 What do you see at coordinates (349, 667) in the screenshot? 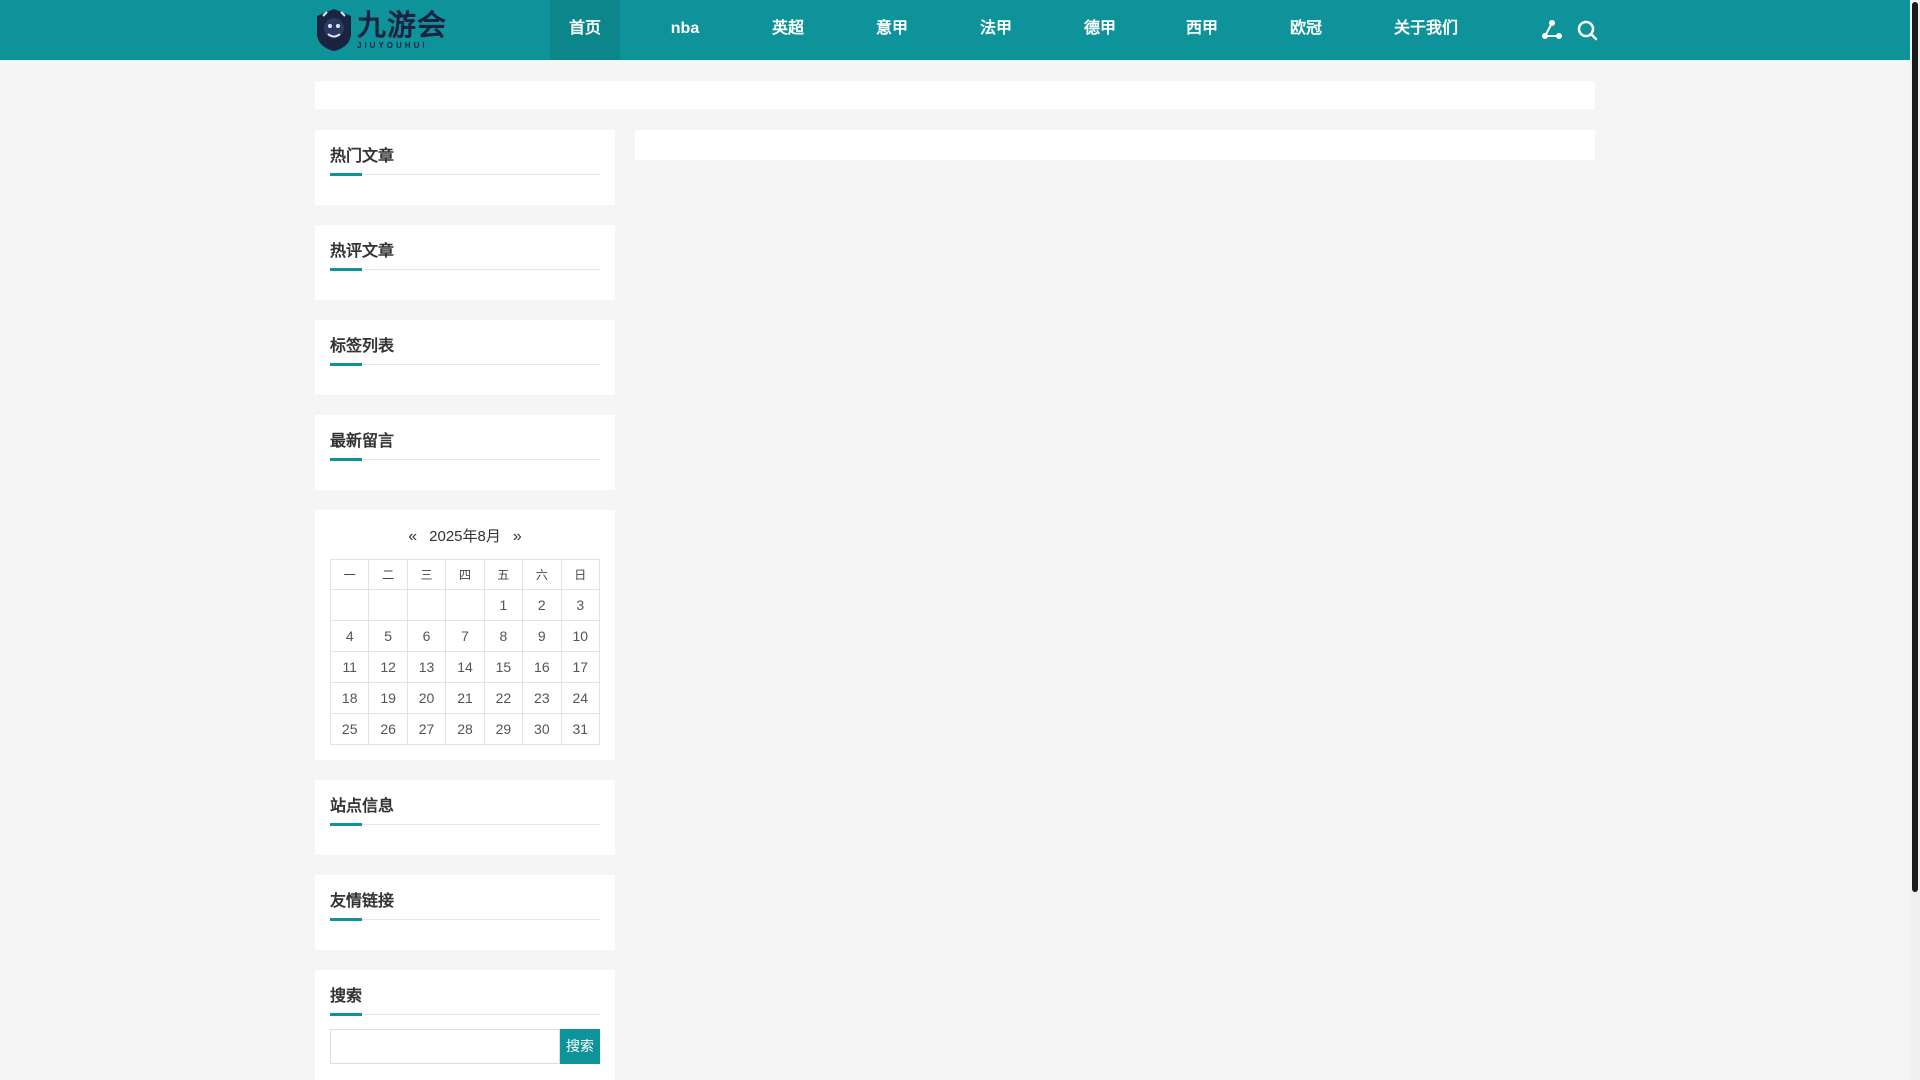
I see `calendar-day-cell: 11` at bounding box center [349, 667].